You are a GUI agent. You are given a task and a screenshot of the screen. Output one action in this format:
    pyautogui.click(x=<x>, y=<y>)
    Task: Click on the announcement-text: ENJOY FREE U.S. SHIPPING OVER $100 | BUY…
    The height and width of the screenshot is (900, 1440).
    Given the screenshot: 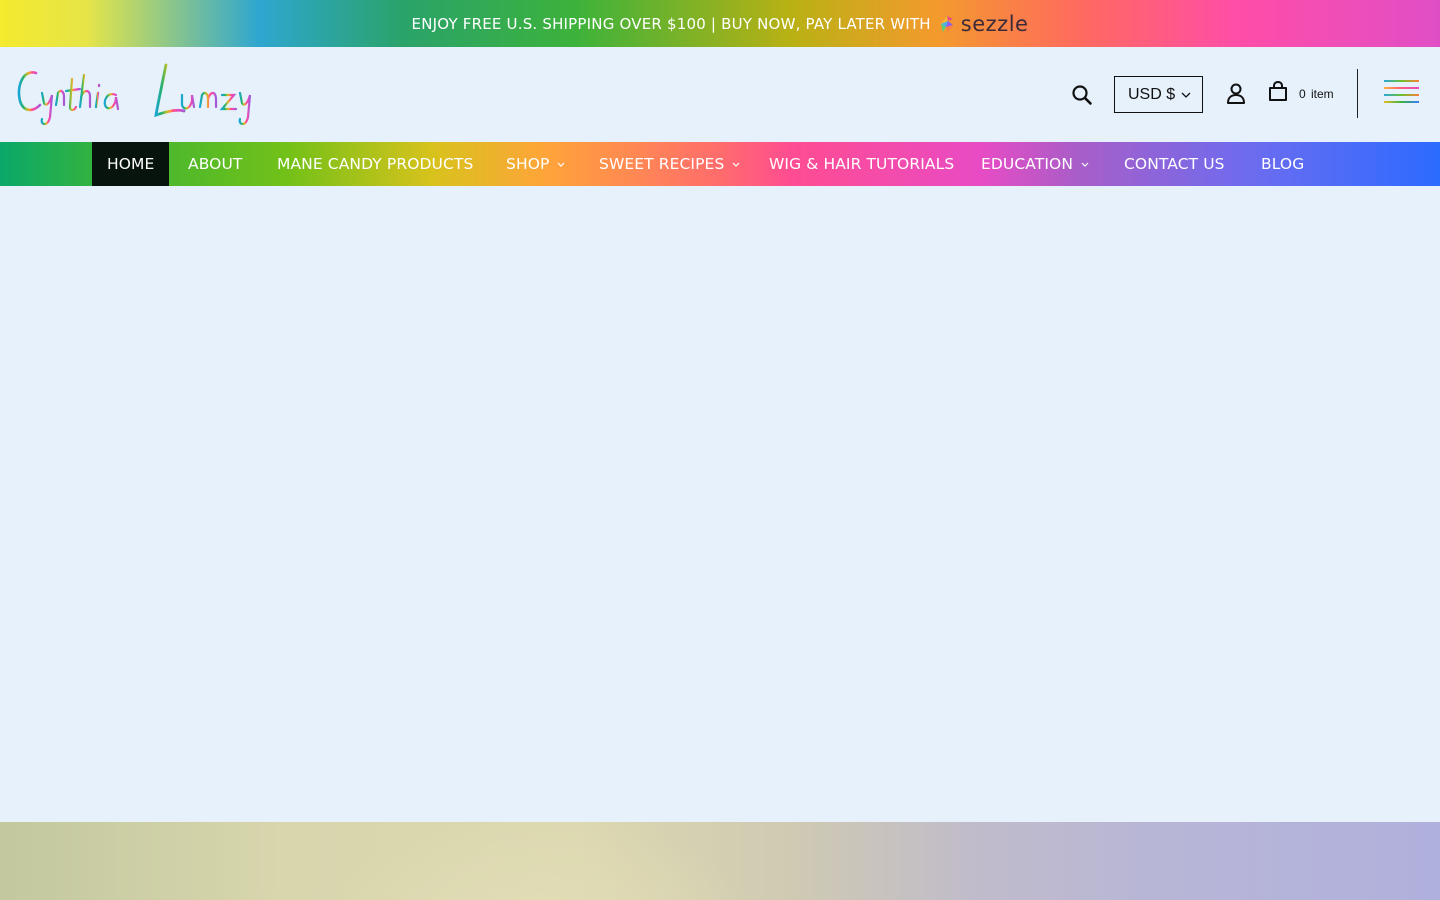 What is the action you would take?
    pyautogui.click(x=671, y=23)
    